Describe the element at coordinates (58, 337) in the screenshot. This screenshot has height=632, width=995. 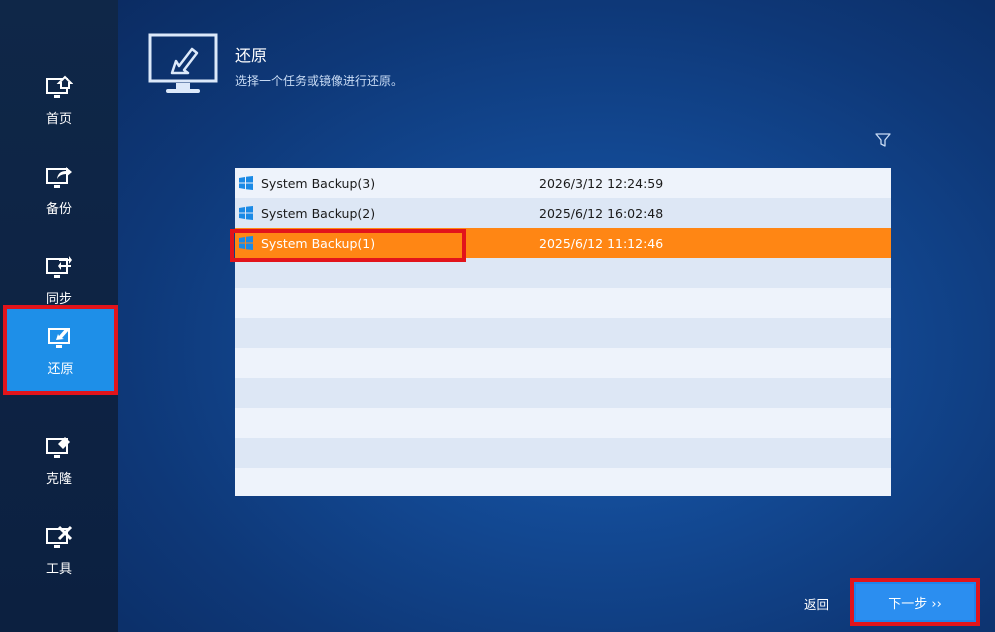
I see `restore-icon` at that location.